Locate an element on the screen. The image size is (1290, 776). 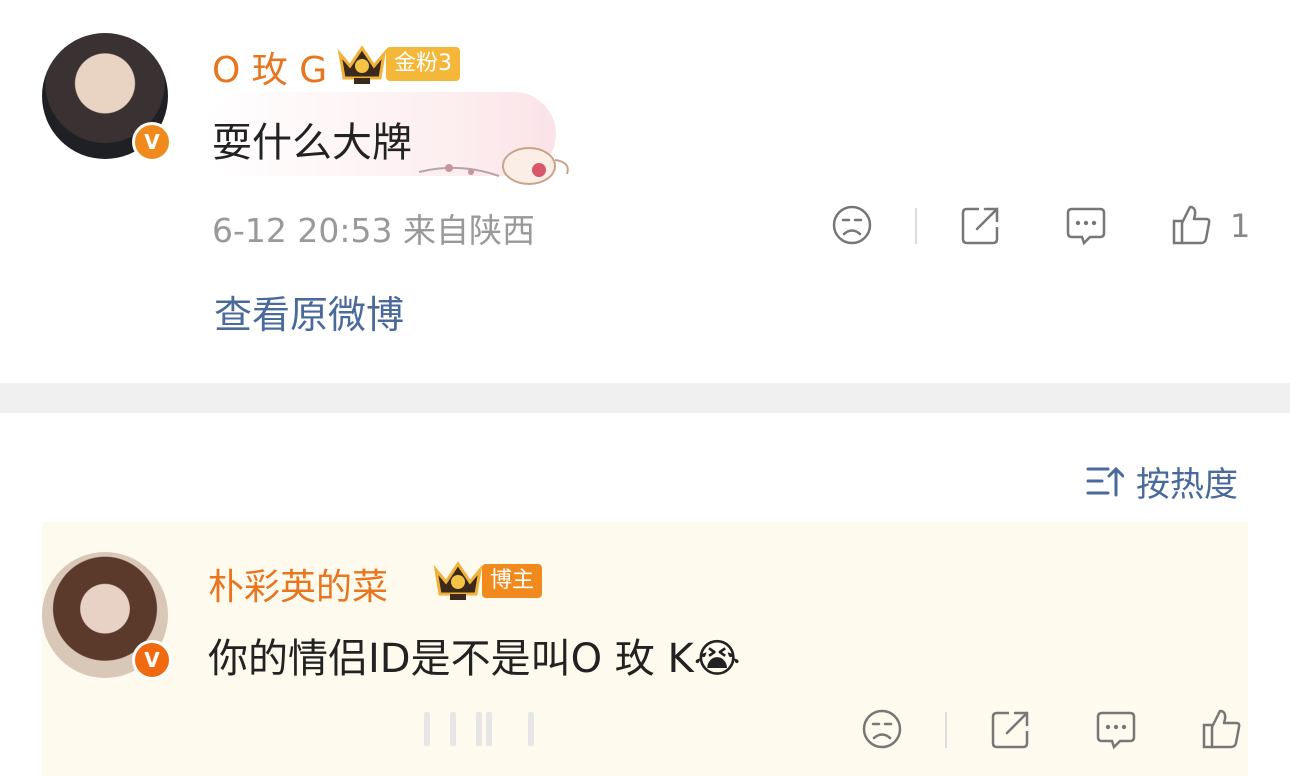
sort-label: 按热度 is located at coordinates (1187, 484).